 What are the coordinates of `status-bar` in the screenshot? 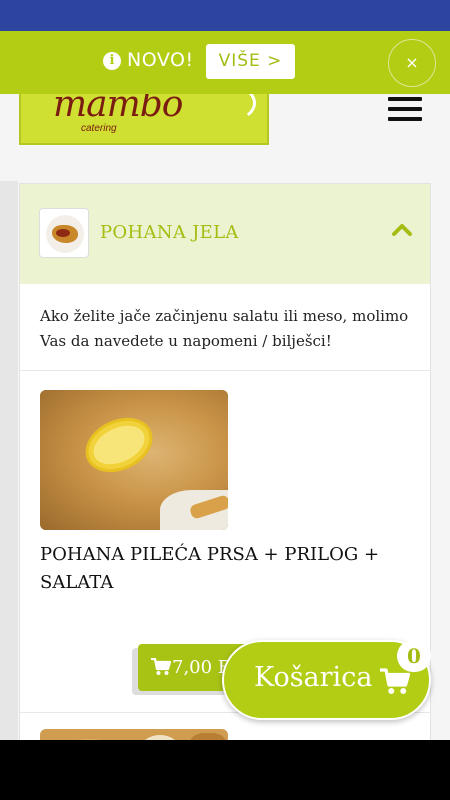 It's located at (225, 15).